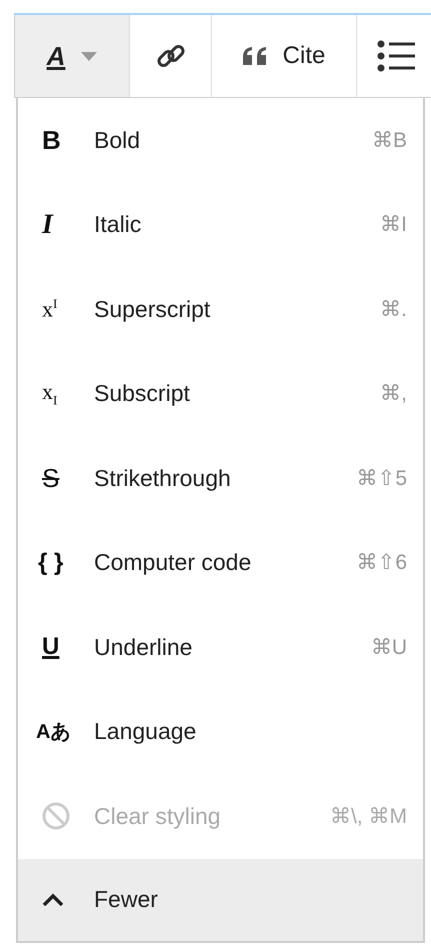 The image size is (431, 946). Describe the element at coordinates (51, 562) in the screenshot. I see `braces-icon: { }` at that location.